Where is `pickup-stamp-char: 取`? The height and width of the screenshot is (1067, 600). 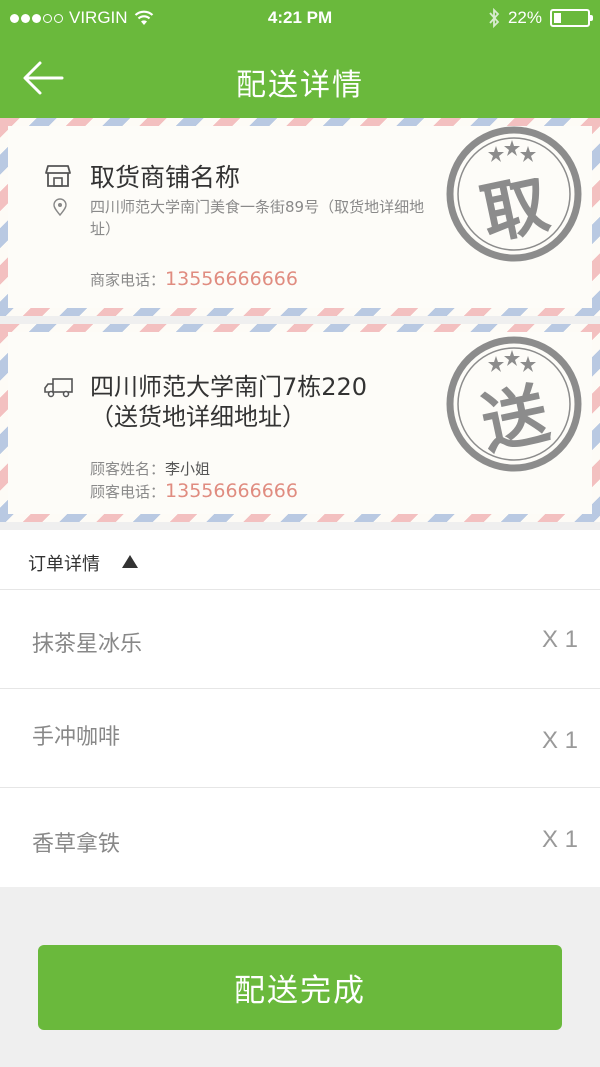 pickup-stamp-char: 取 is located at coordinates (515, 209).